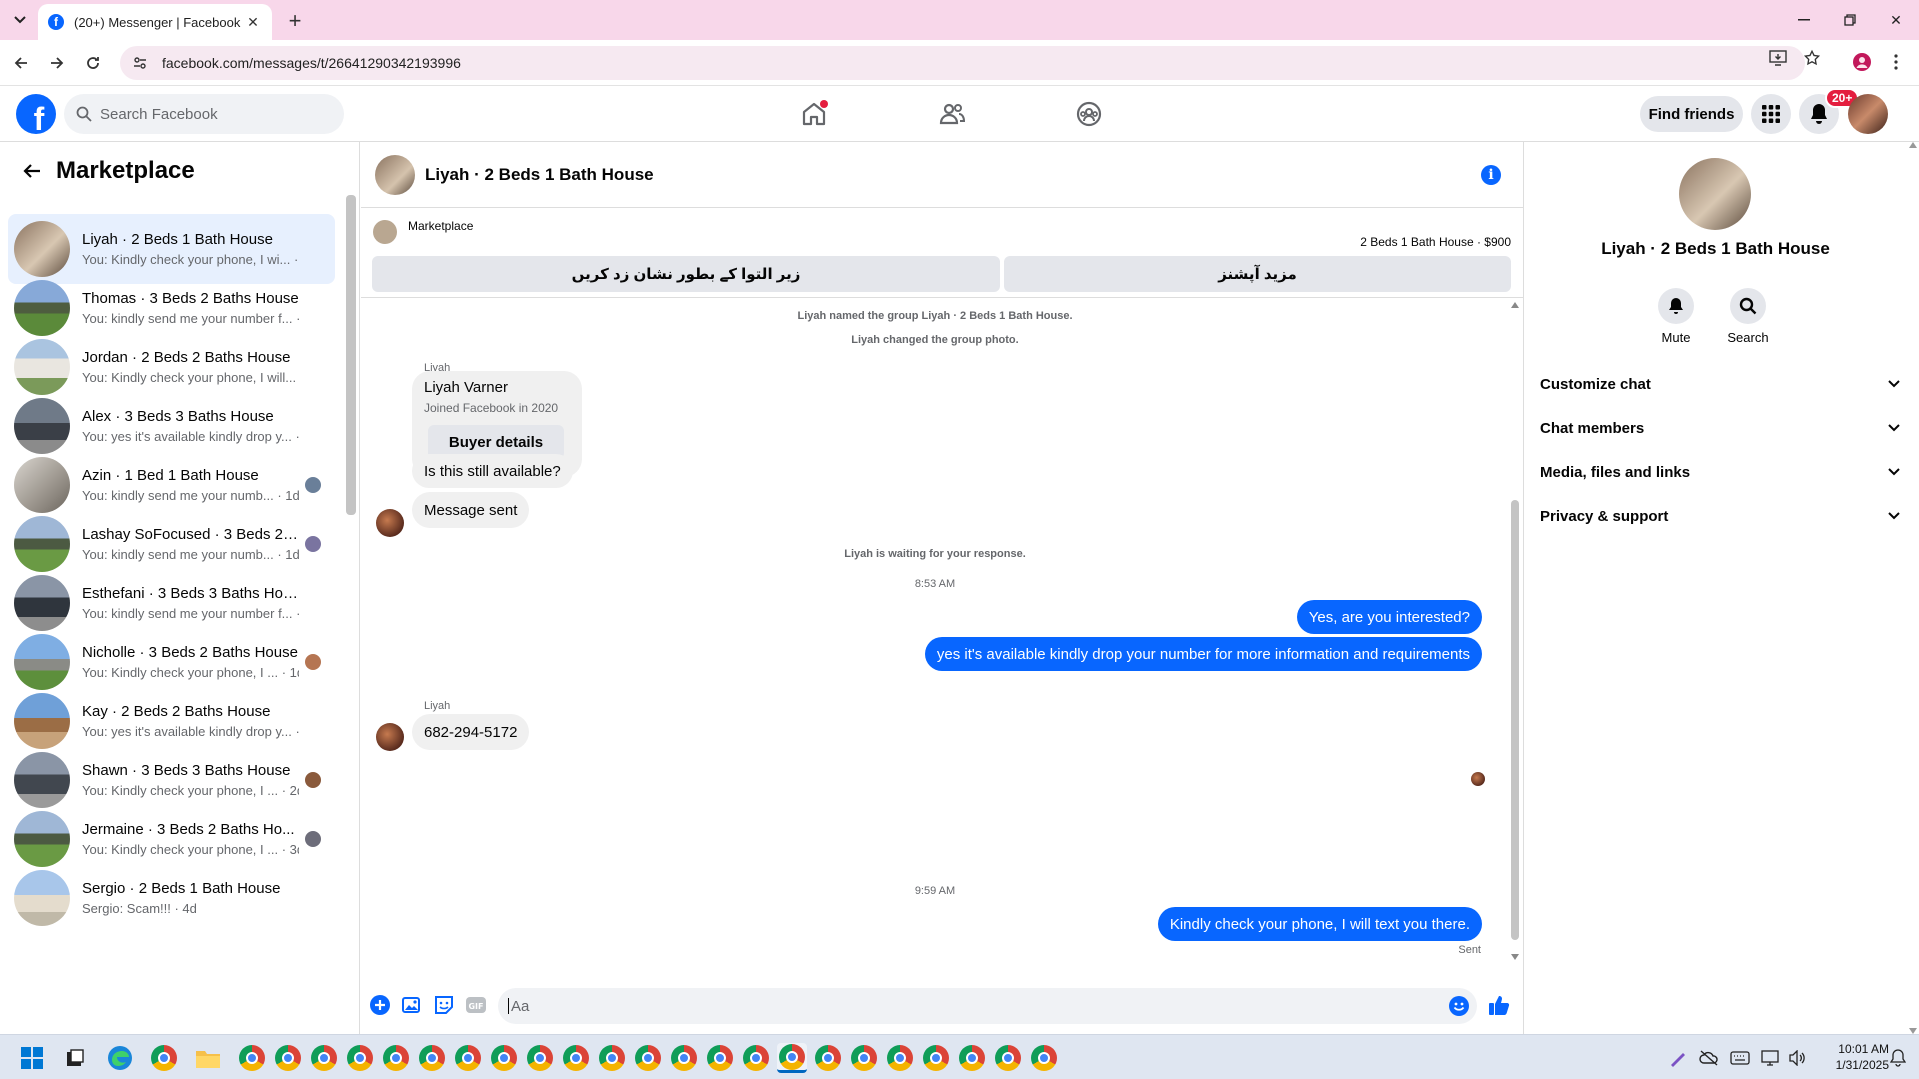 This screenshot has height=1079, width=1919. I want to click on restore-icon, so click(1850, 20).